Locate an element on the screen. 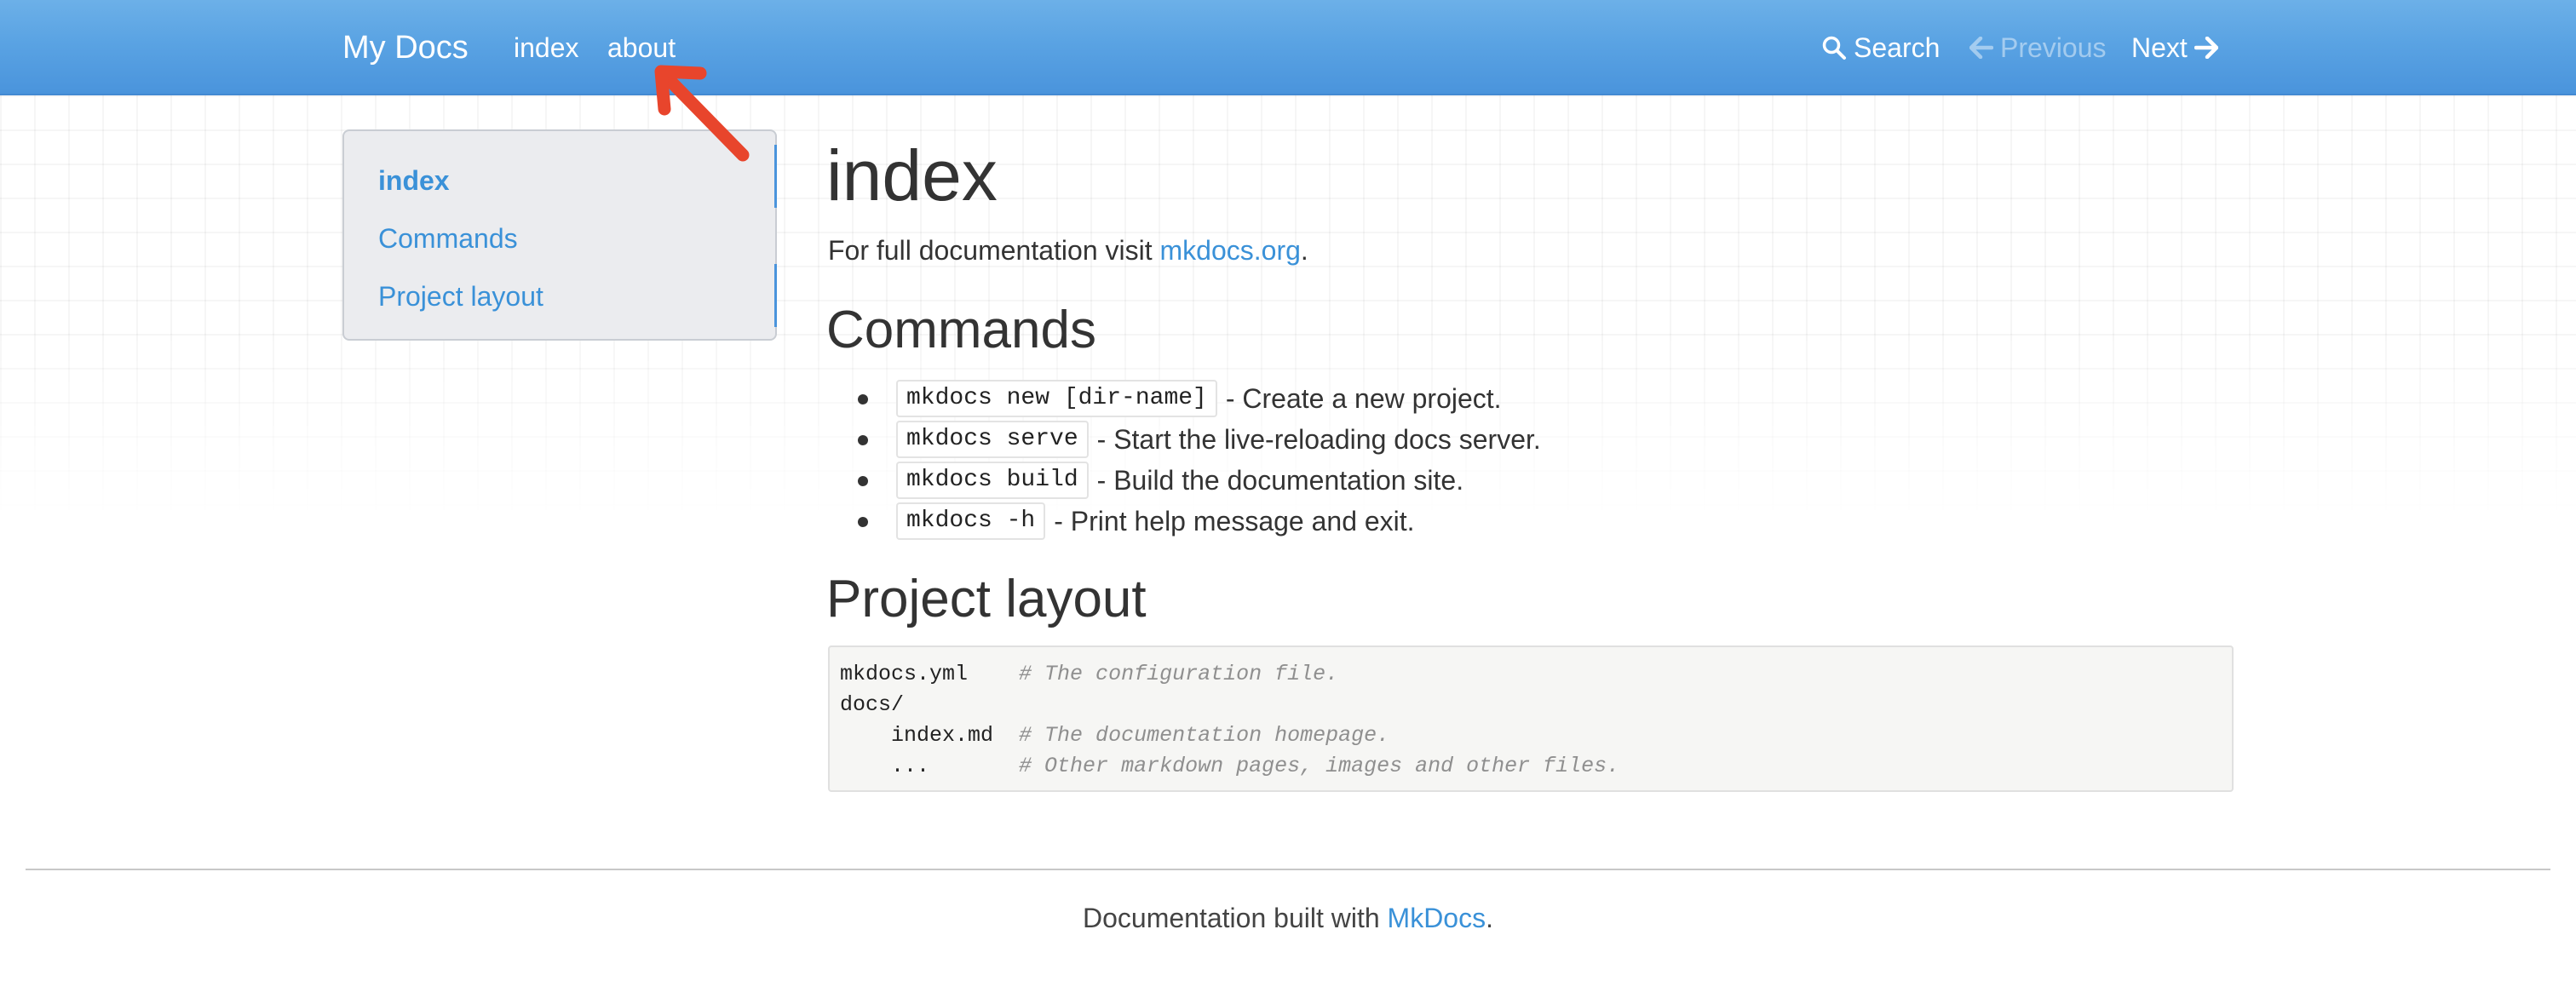 The height and width of the screenshot is (981, 2576). top-navbar: My Docs index about Search Previous Next is located at coordinates (1288, 48).